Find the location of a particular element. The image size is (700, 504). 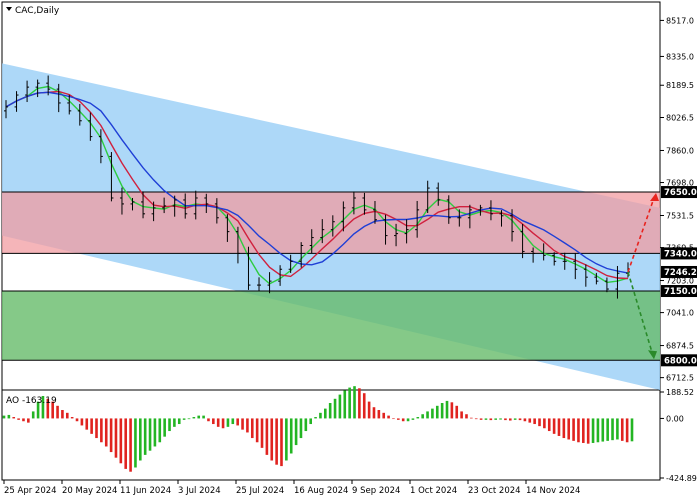

buy-zone is located at coordinates (331, 326).